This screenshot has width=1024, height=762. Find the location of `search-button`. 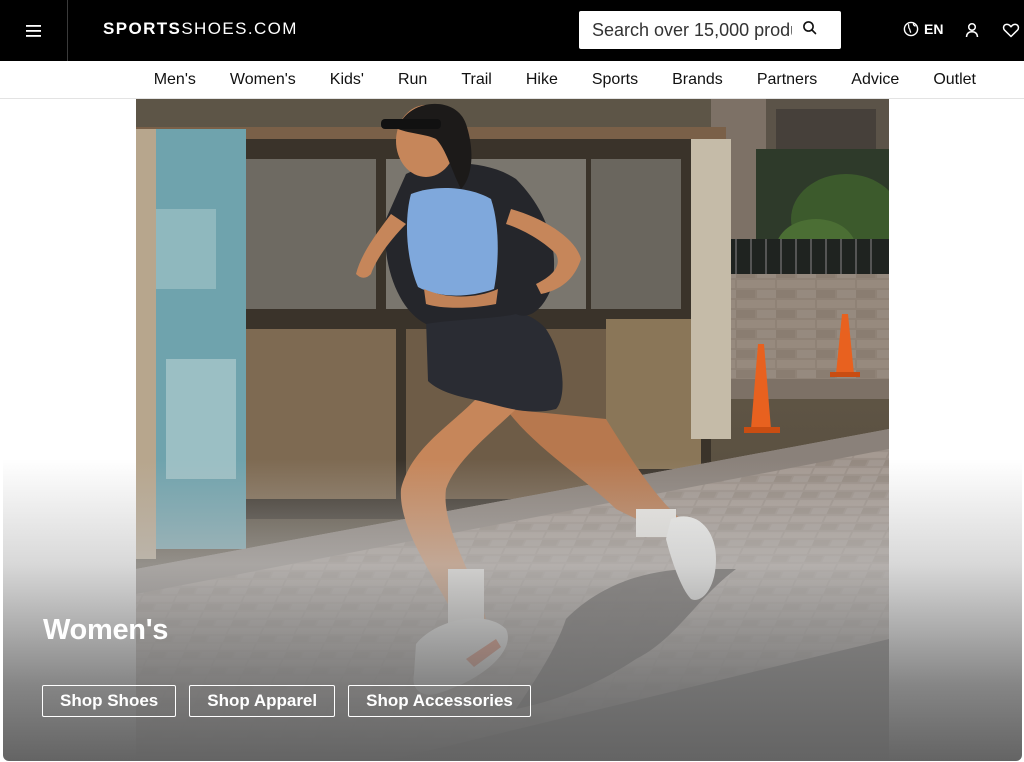

search-button is located at coordinates (810, 28).